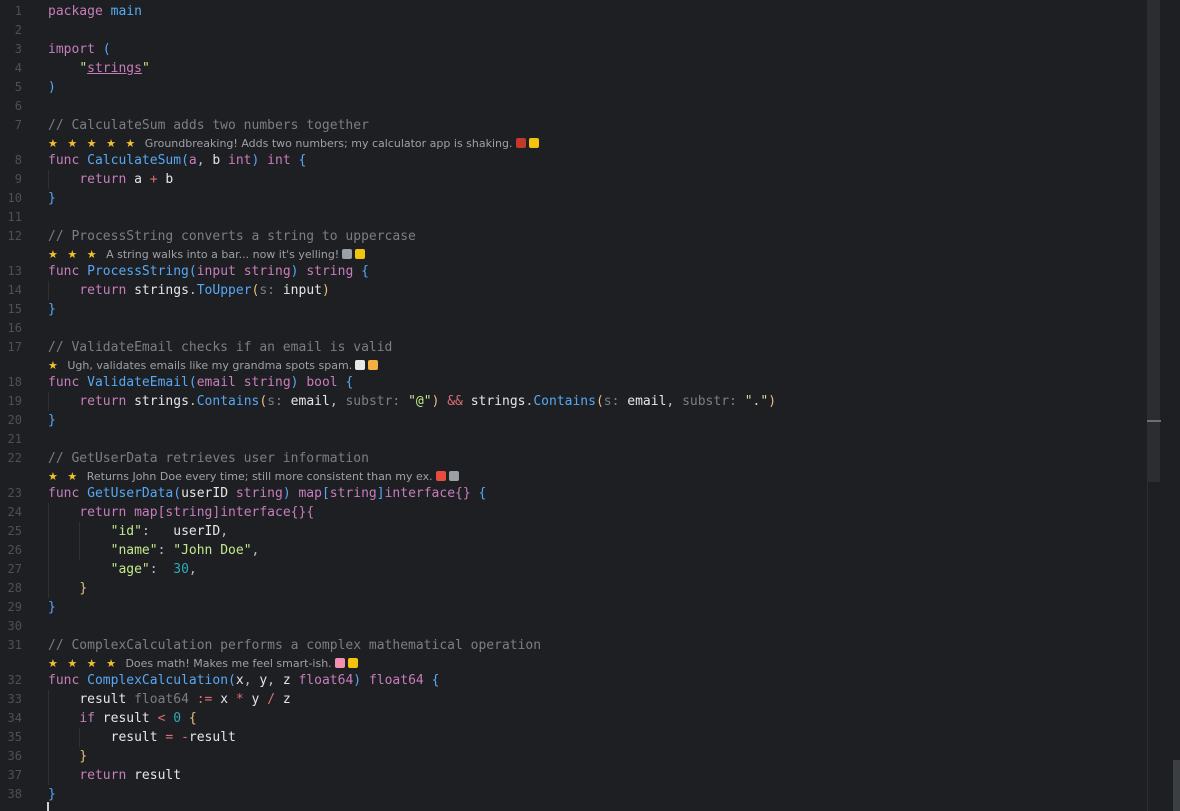 The height and width of the screenshot is (811, 1180). I want to click on star-rating-icon: ★, so click(58, 365).